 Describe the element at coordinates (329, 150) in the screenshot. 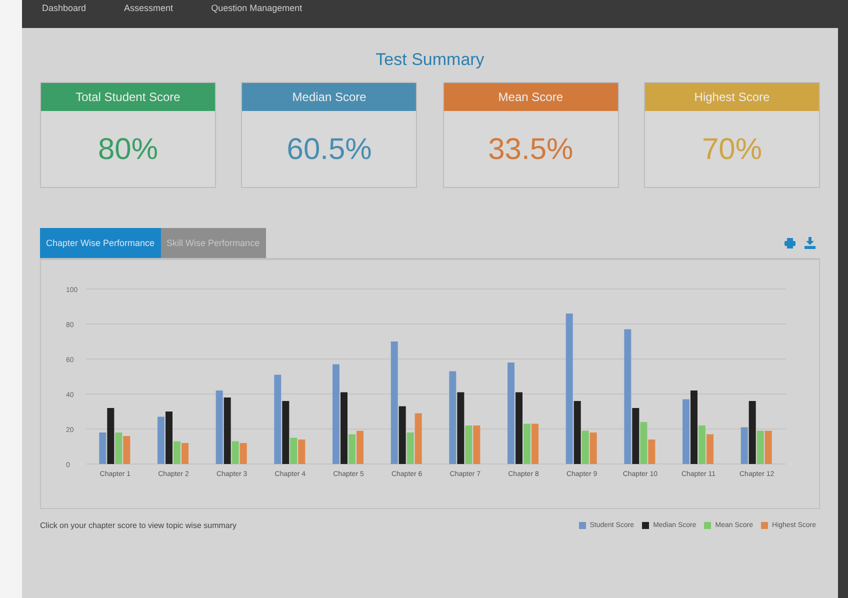

I see `score-value: 60.5%` at that location.